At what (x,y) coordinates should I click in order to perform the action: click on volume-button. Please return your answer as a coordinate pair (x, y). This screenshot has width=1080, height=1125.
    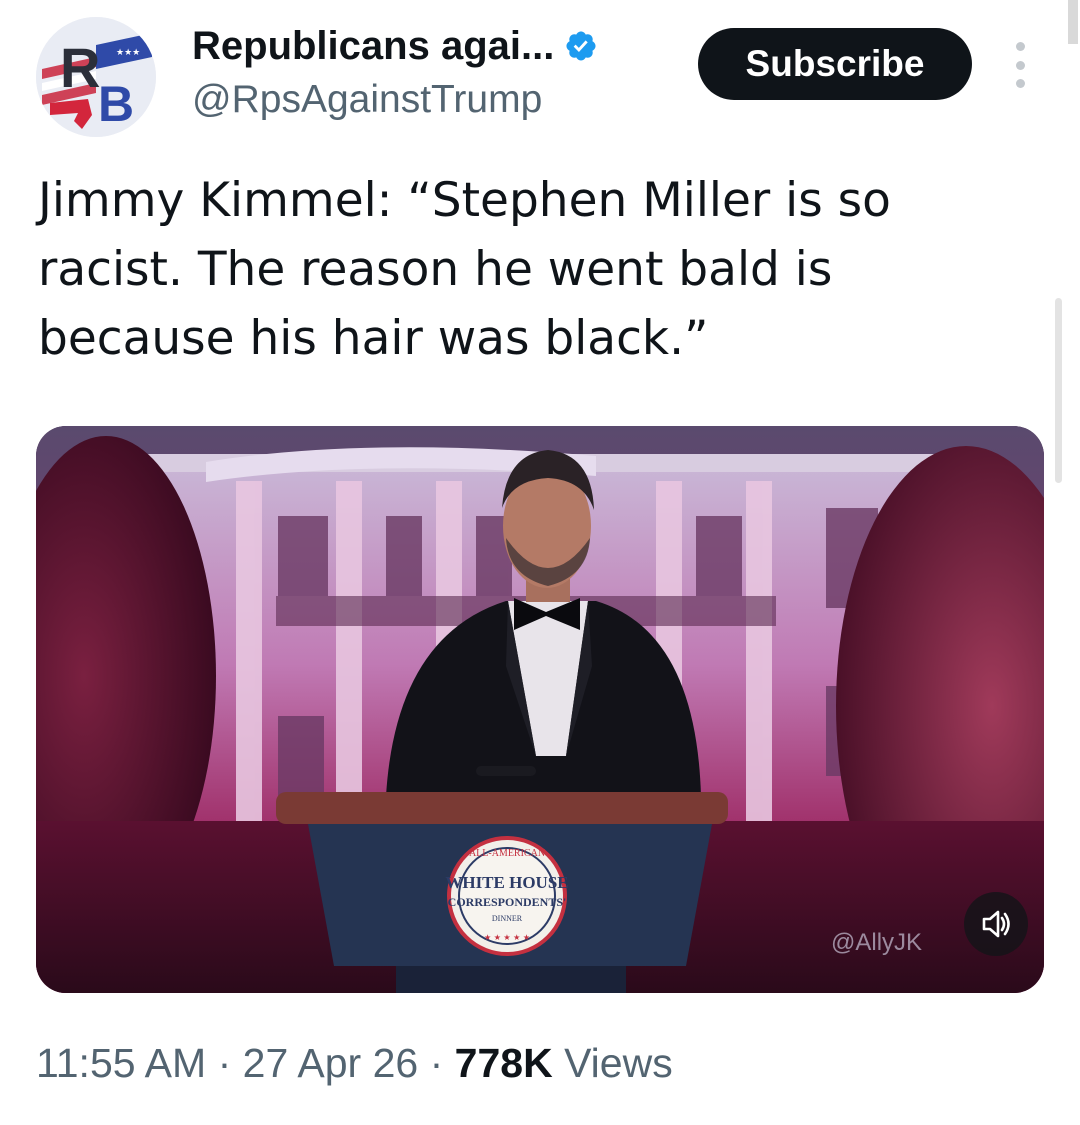
    Looking at the image, I should click on (996, 924).